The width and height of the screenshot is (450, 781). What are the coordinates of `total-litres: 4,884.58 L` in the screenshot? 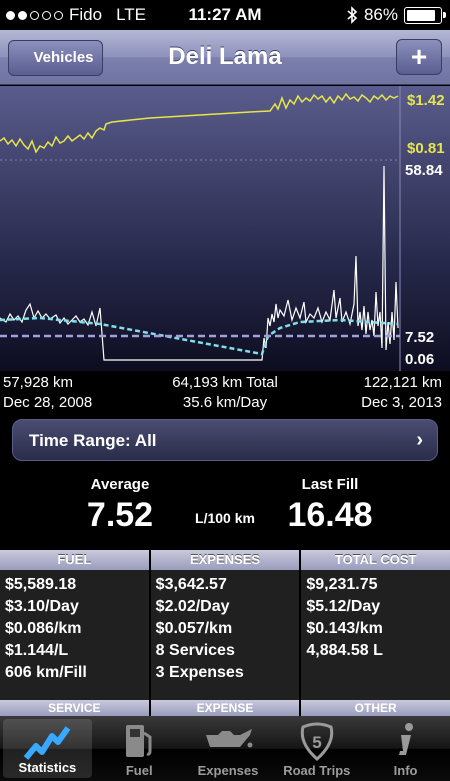 It's located at (344, 650).